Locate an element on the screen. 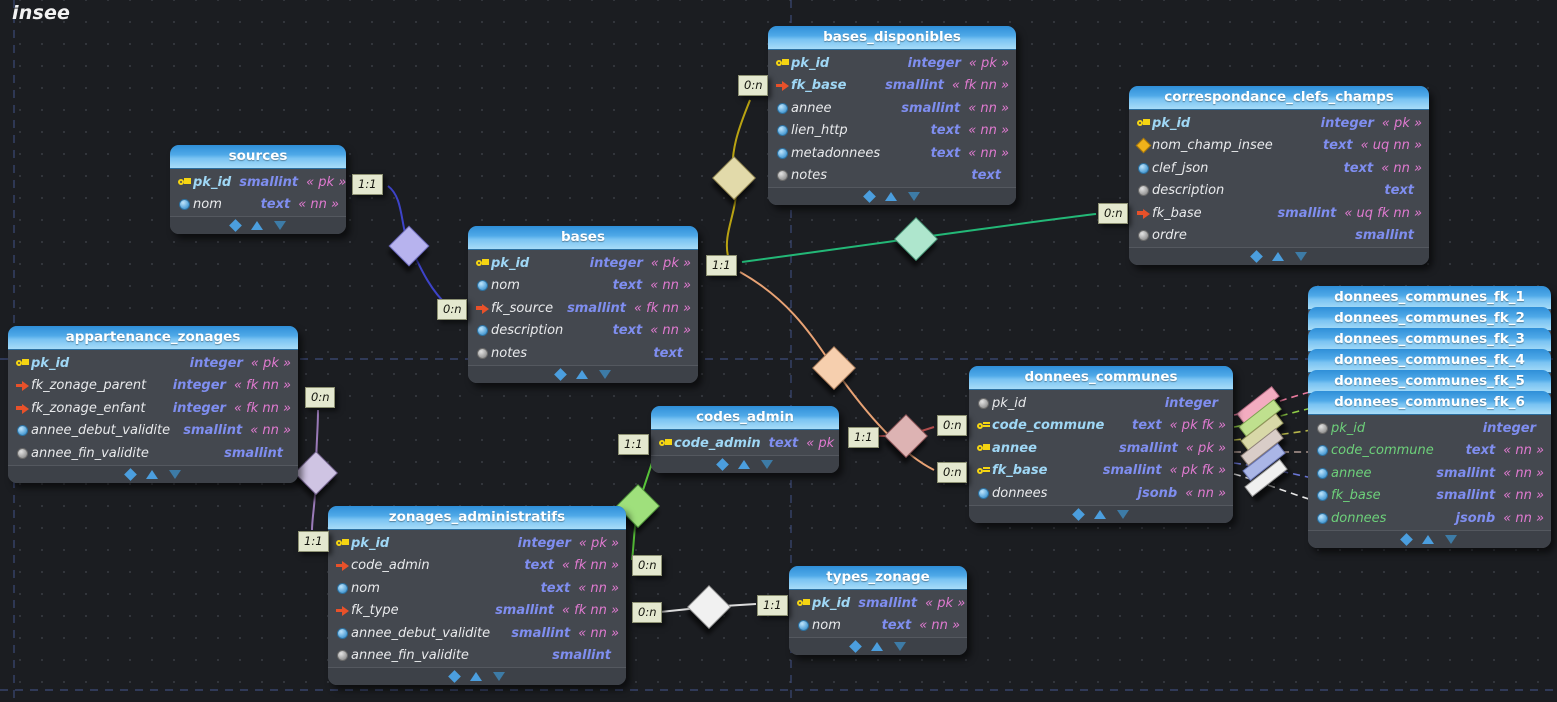 Image resolution: width=1557 pixels, height=702 pixels. column-name: annee is located at coordinates (1351, 473).